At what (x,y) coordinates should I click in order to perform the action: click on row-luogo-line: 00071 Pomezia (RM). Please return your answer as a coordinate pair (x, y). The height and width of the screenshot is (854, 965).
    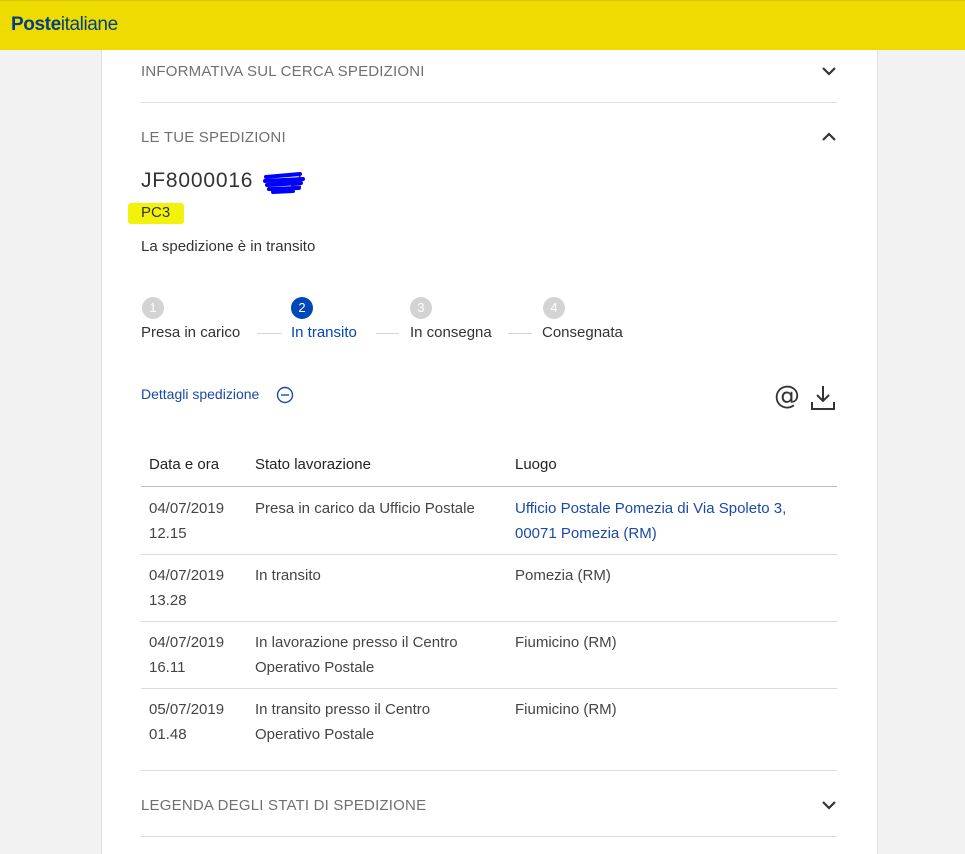
    Looking at the image, I should click on (650, 533).